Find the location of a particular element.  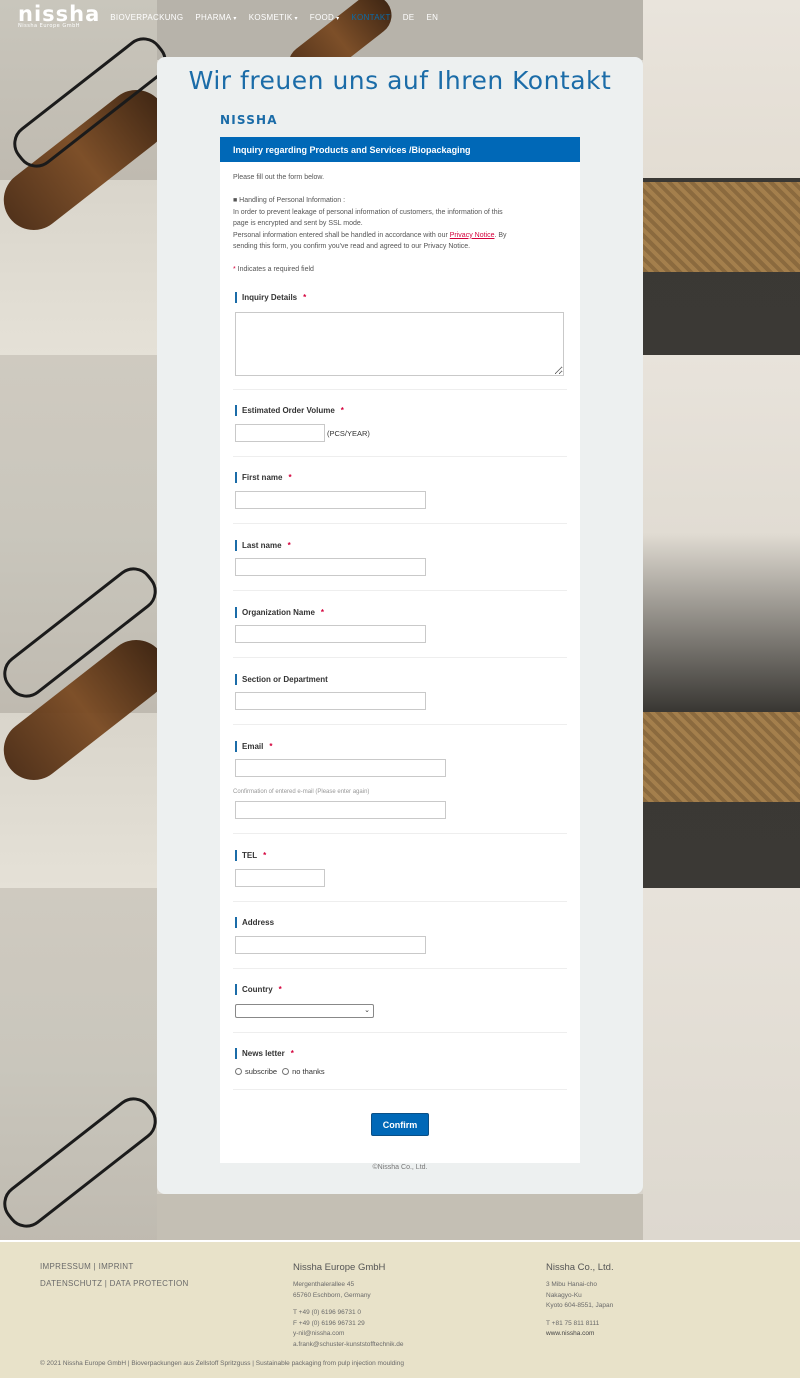

confirm-button: Confirm is located at coordinates (400, 1124).